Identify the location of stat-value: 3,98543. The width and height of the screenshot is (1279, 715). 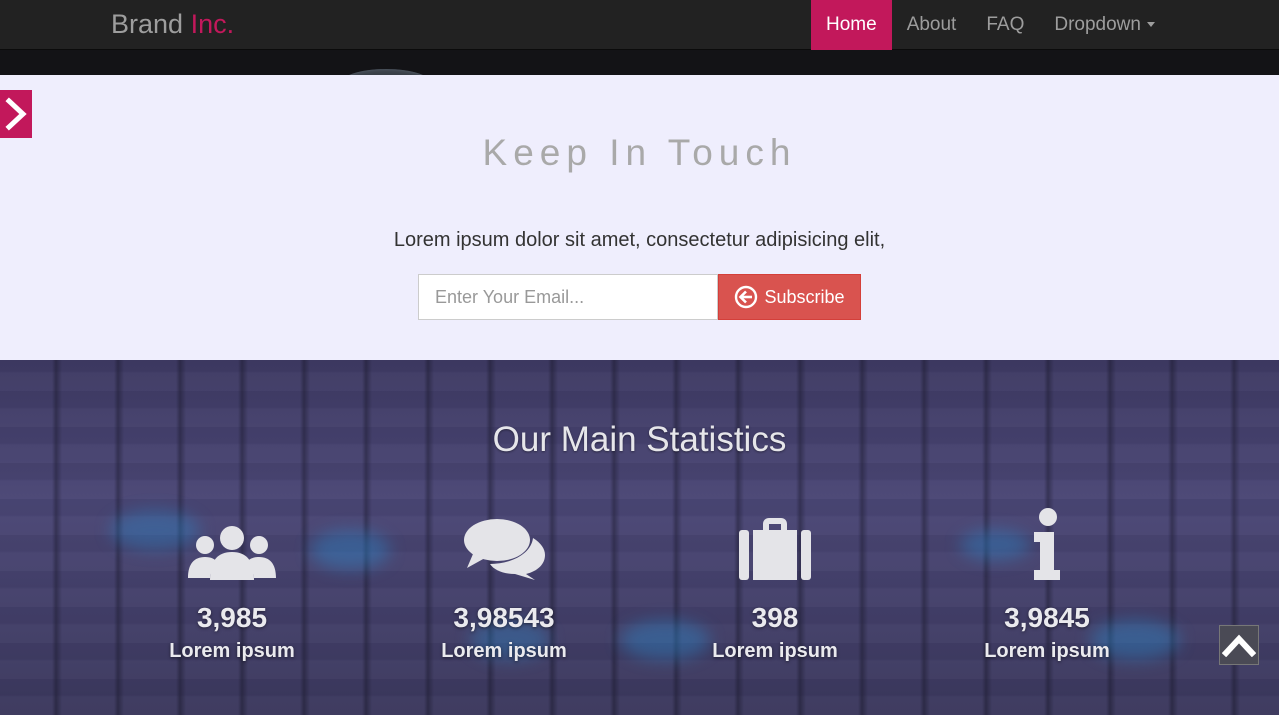
(504, 617).